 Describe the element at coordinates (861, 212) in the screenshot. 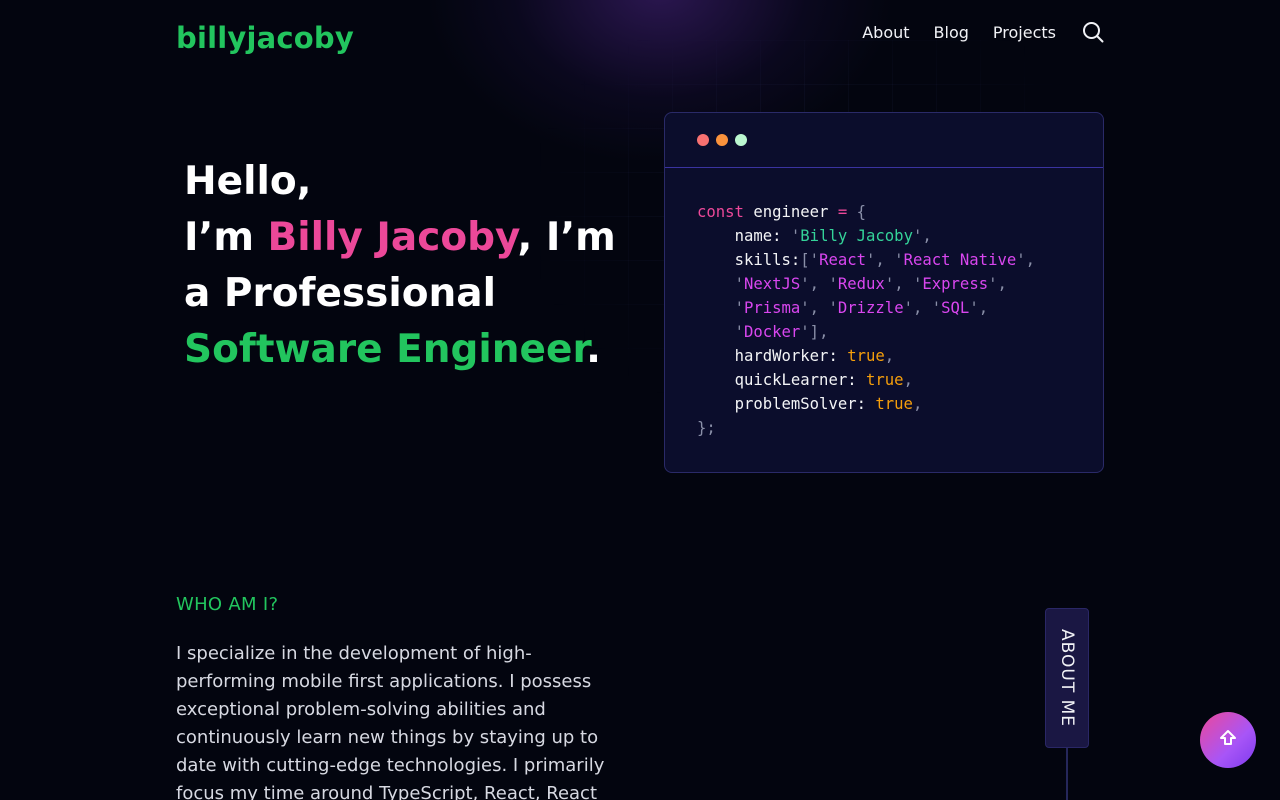

I see `code-open: {` at that location.